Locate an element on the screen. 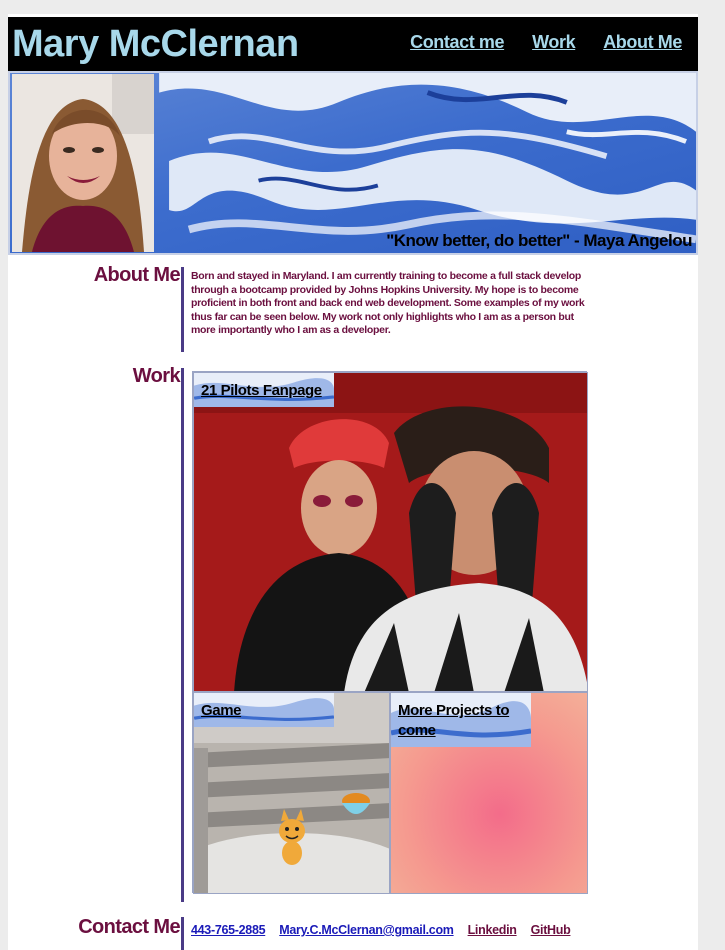 The height and width of the screenshot is (950, 725). project-title-21-pilots: 21 Pilots Fanpage is located at coordinates (261, 390).